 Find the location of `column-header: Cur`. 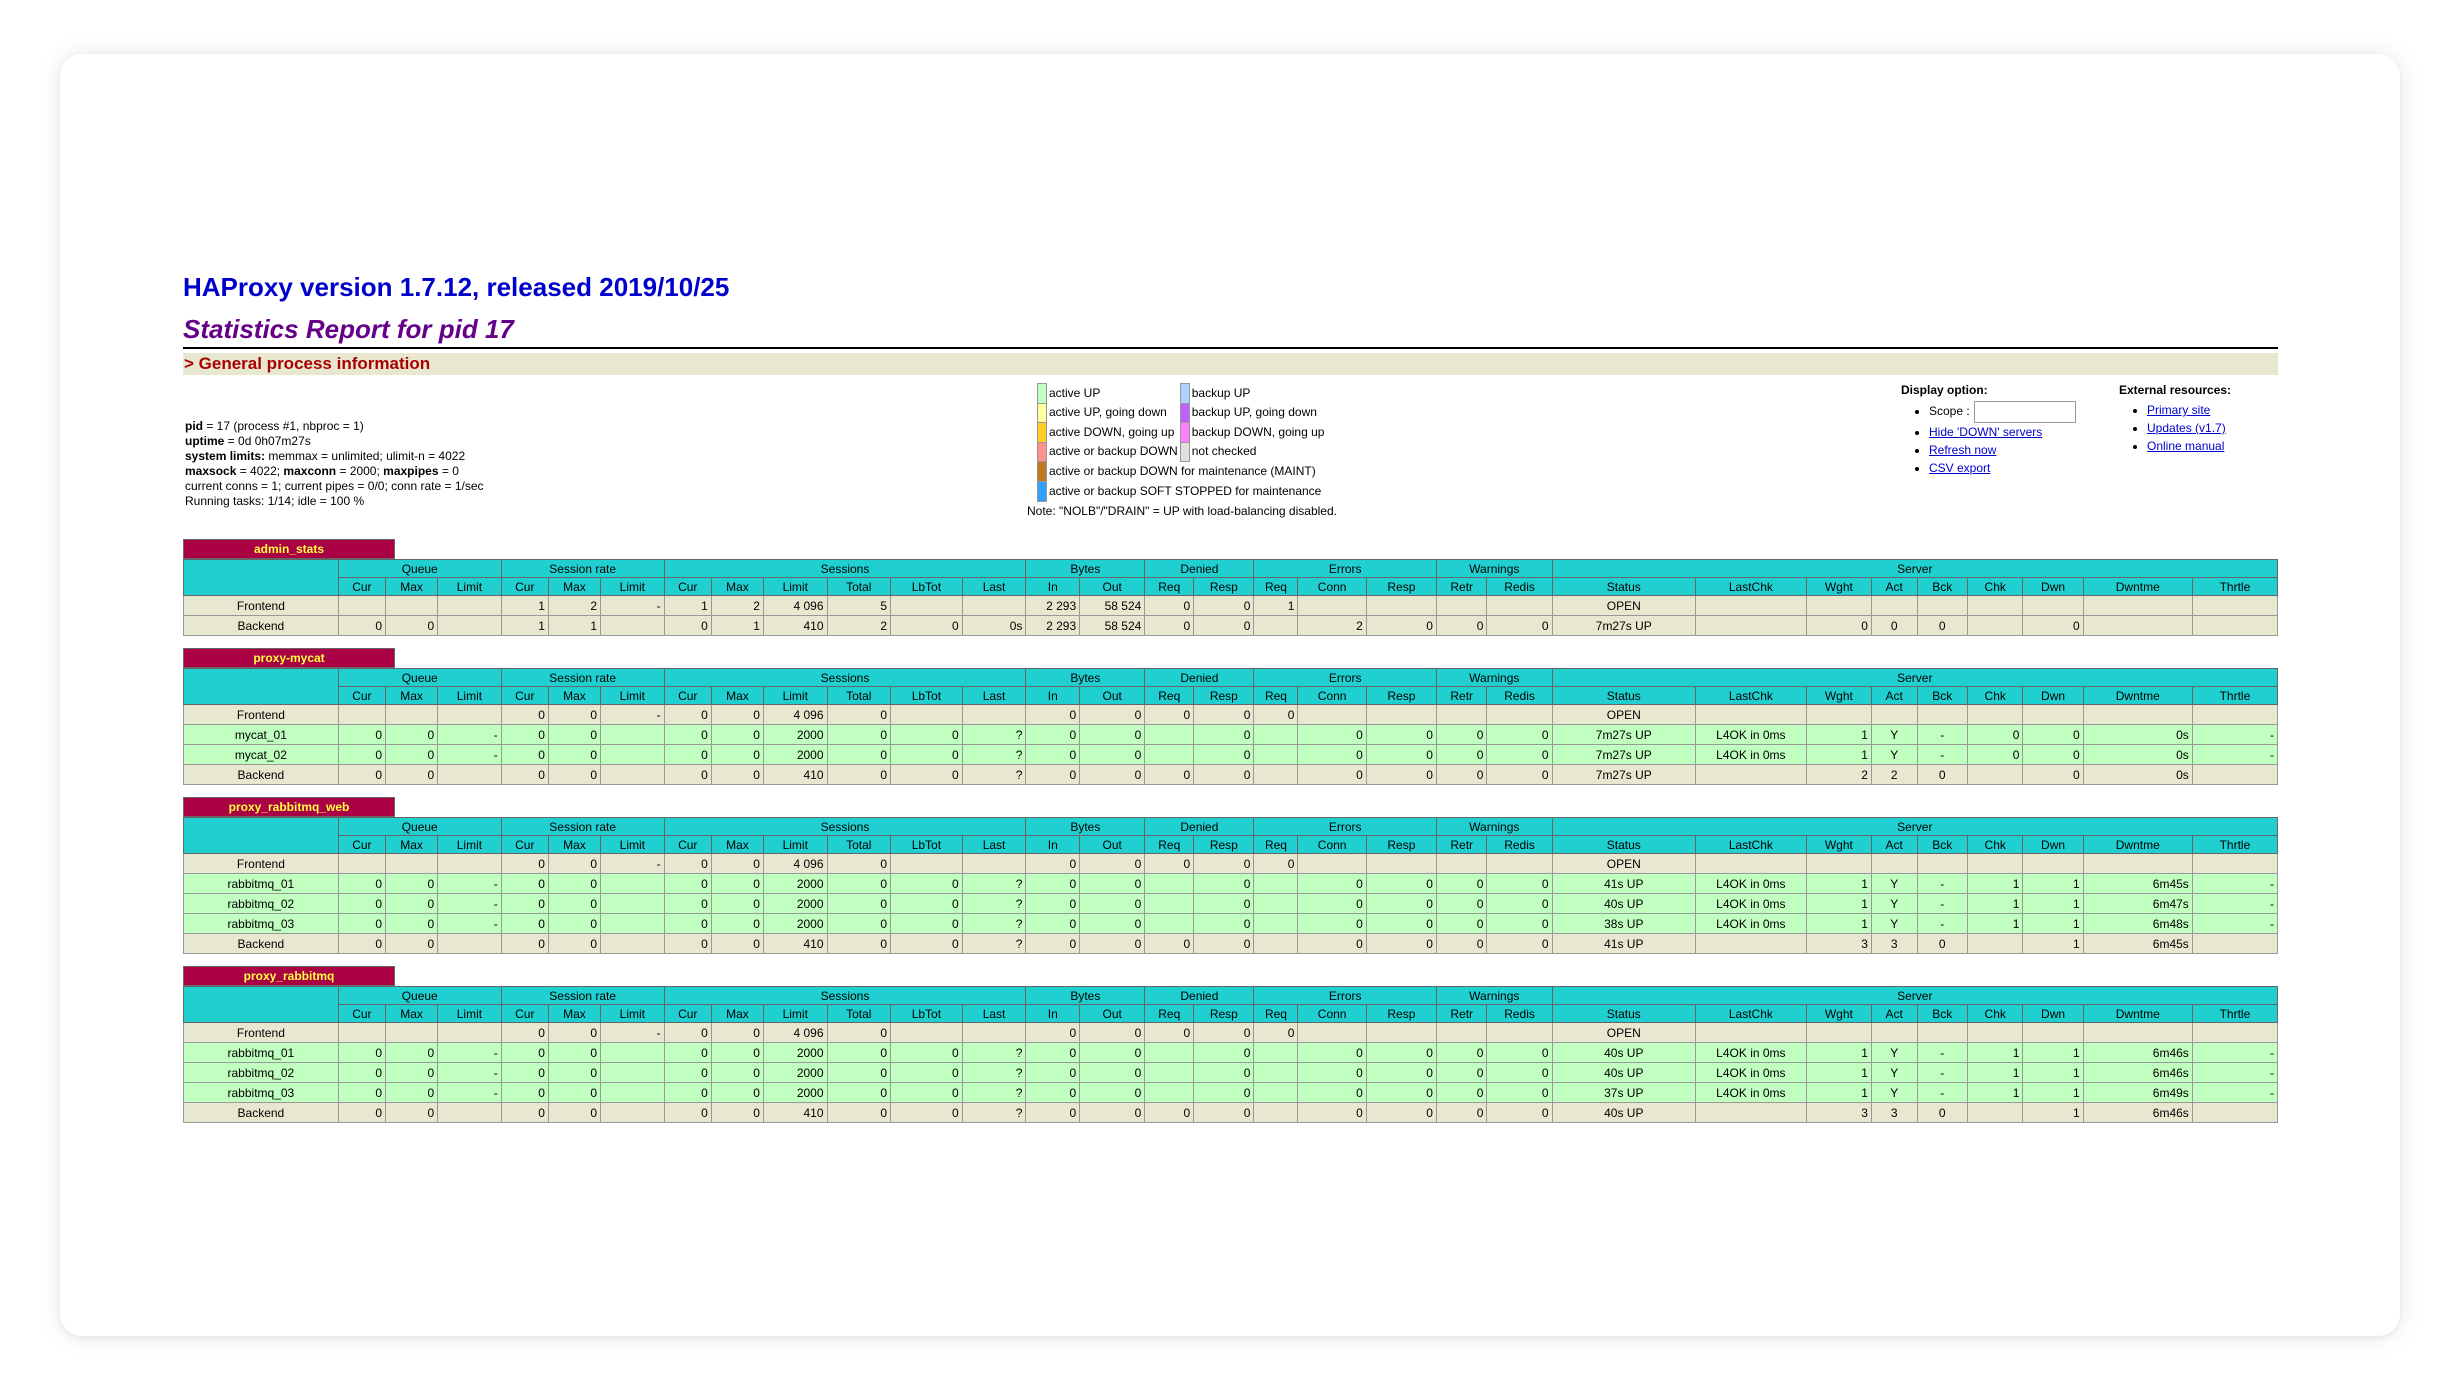

column-header: Cur is located at coordinates (687, 695).